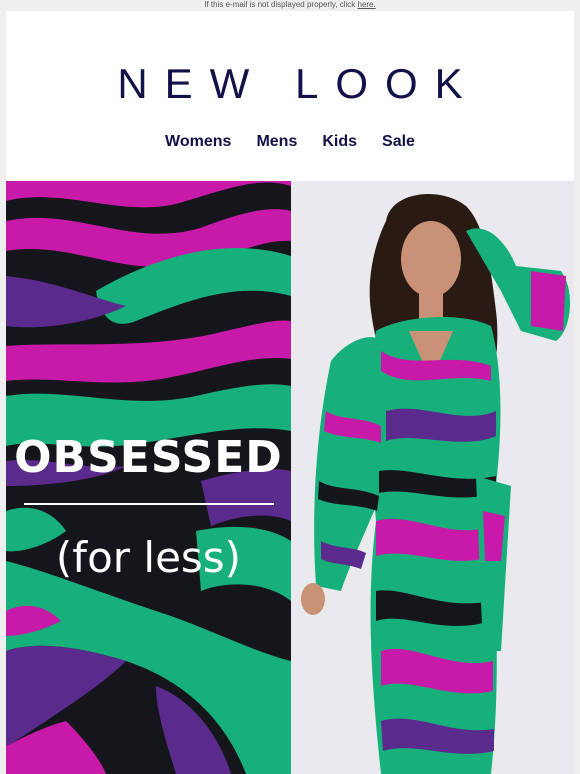 The image size is (580, 774). What do you see at coordinates (148, 557) in the screenshot?
I see `hero-subheadline: (for less)` at bounding box center [148, 557].